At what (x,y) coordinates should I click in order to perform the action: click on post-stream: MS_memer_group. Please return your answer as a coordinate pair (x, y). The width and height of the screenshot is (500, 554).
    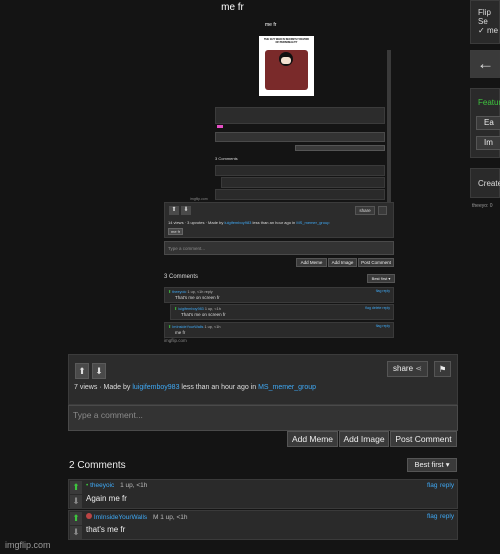
    Looking at the image, I should click on (287, 387).